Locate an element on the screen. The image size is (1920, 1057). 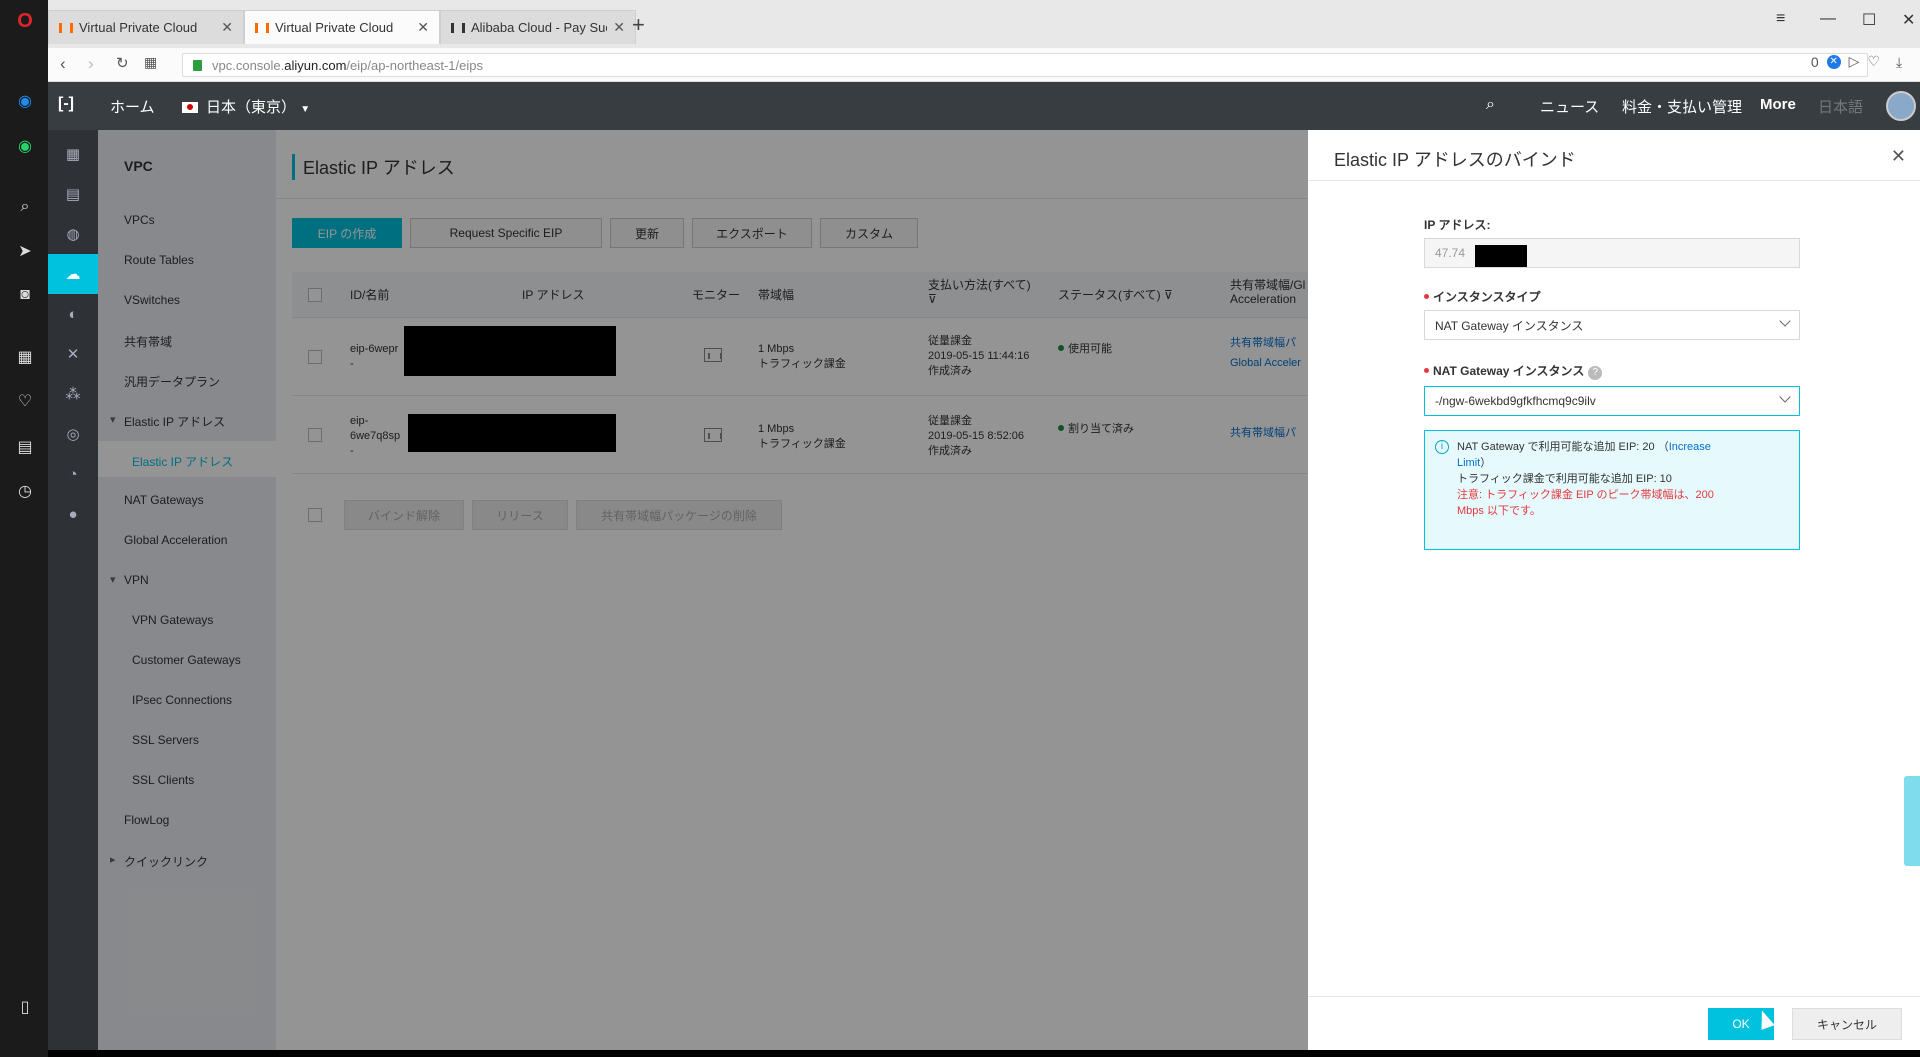
browser-tab: Virtual Private Cloud ✕ is located at coordinates (146, 27).